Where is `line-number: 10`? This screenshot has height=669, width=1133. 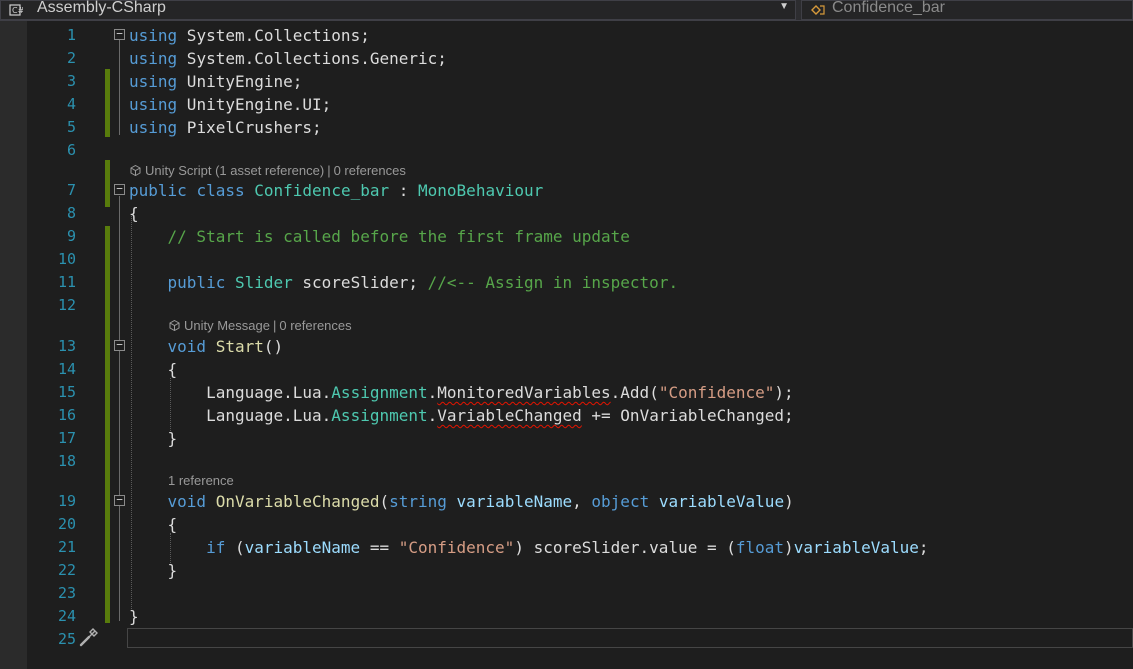 line-number: 10 is located at coordinates (66, 259).